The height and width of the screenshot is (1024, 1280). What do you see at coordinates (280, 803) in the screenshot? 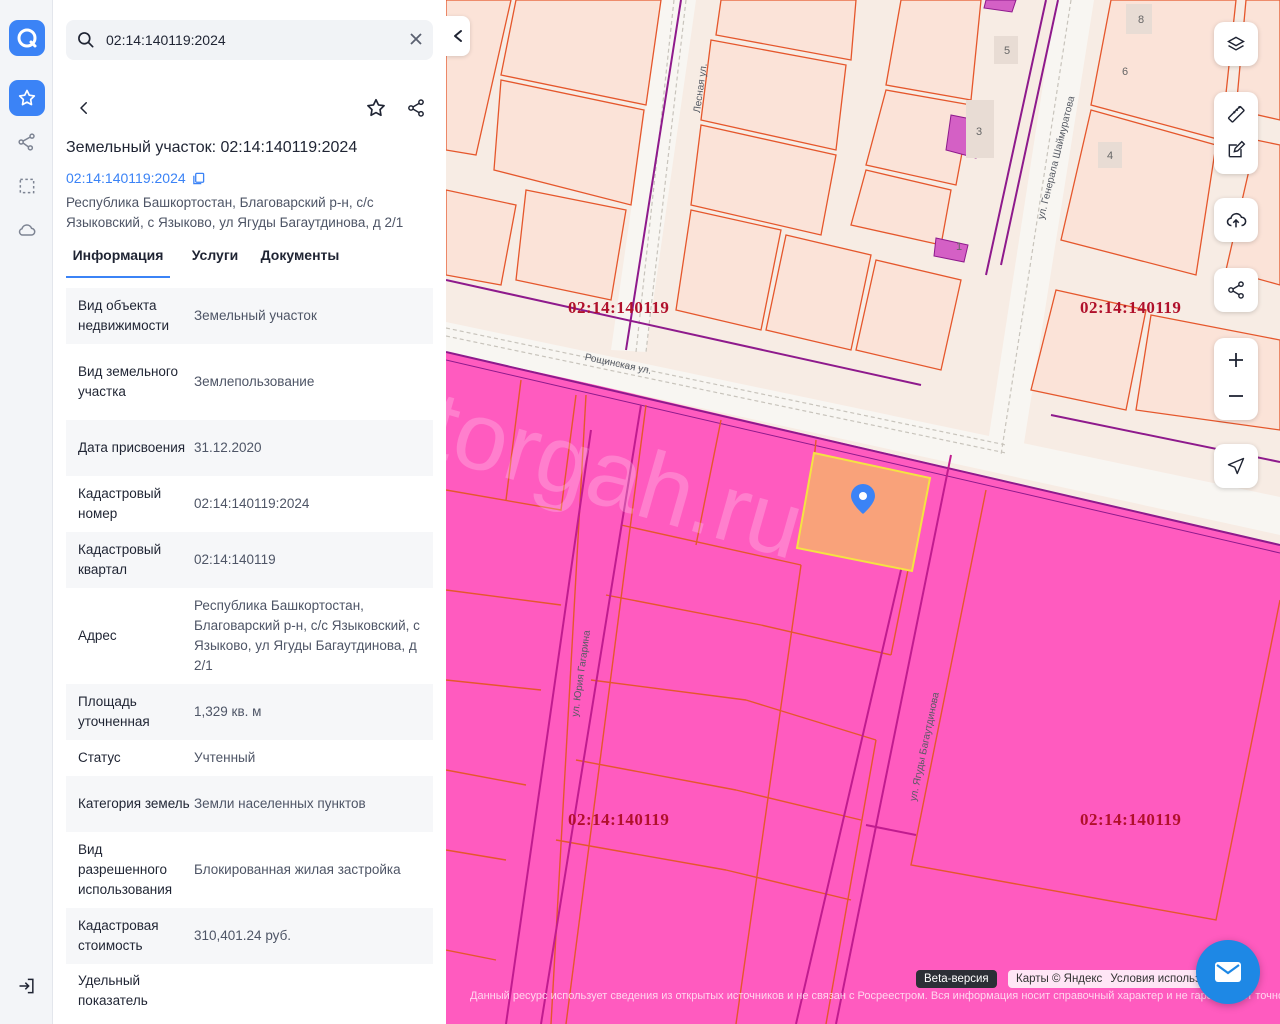
I see `info-value: Земли населенных пунктов` at bounding box center [280, 803].